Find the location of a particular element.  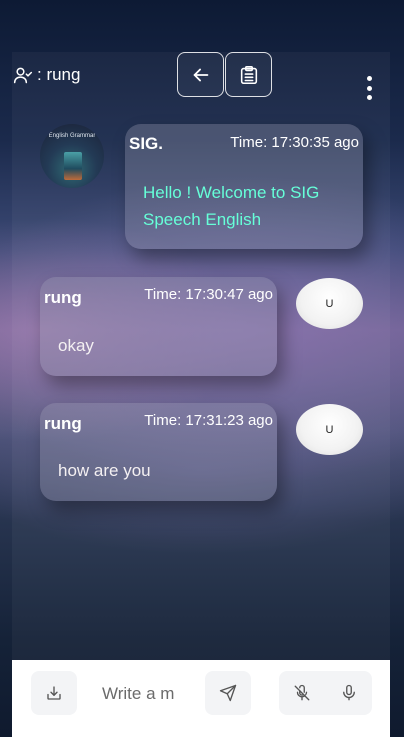

message-text: okay is located at coordinates (76, 345).